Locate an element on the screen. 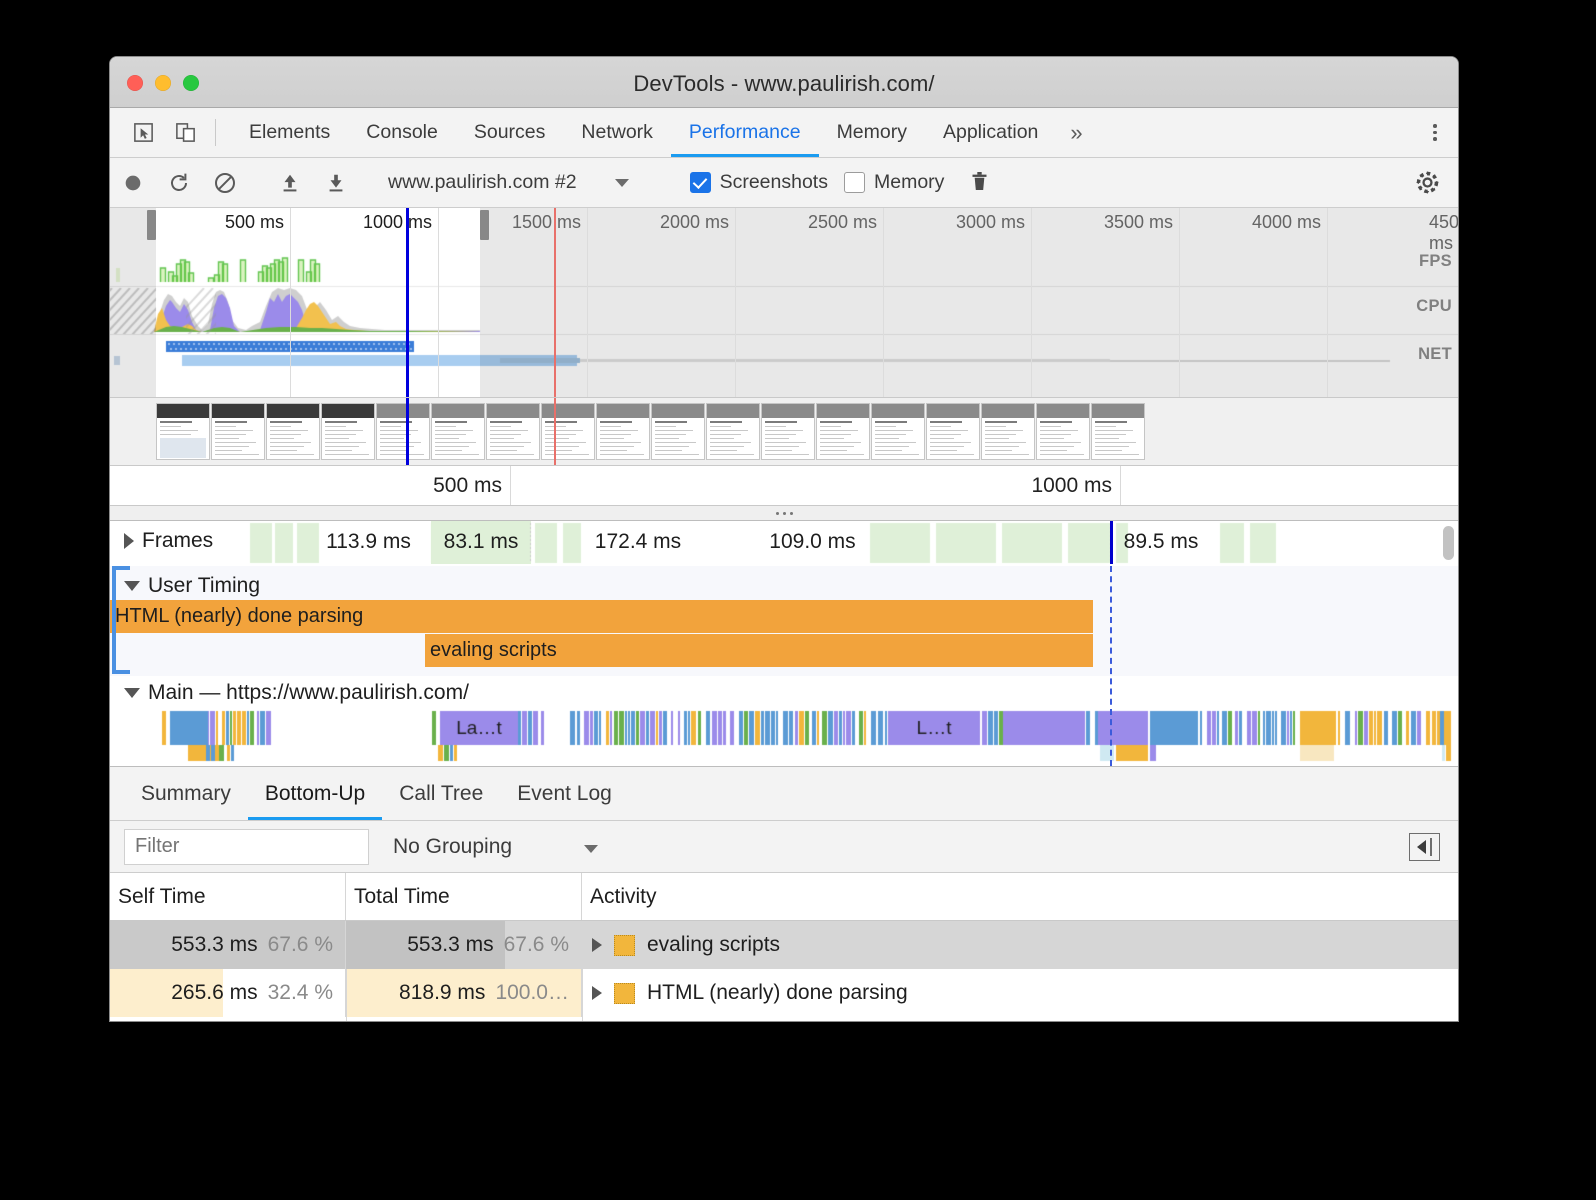  flame-chart-scrollbar is located at coordinates (1448, 543).